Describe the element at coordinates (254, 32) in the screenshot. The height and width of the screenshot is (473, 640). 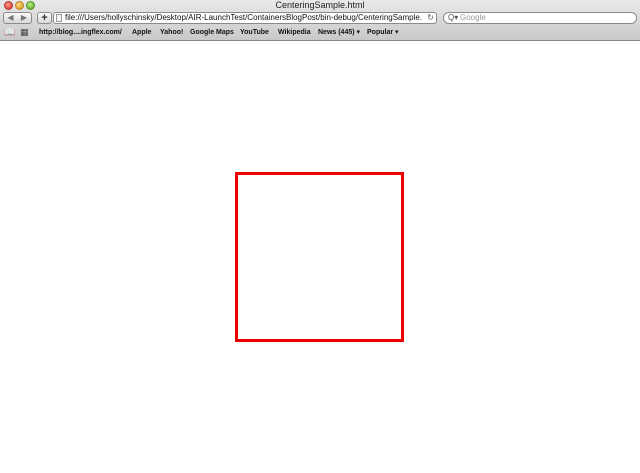
I see `bookmark-youtube: YouTube` at that location.